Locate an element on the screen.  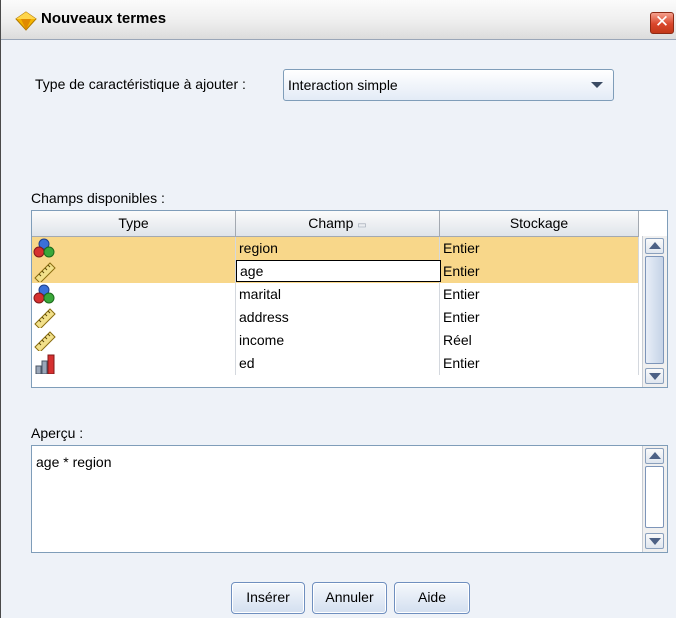
table-row: region Entier is located at coordinates (335, 248).